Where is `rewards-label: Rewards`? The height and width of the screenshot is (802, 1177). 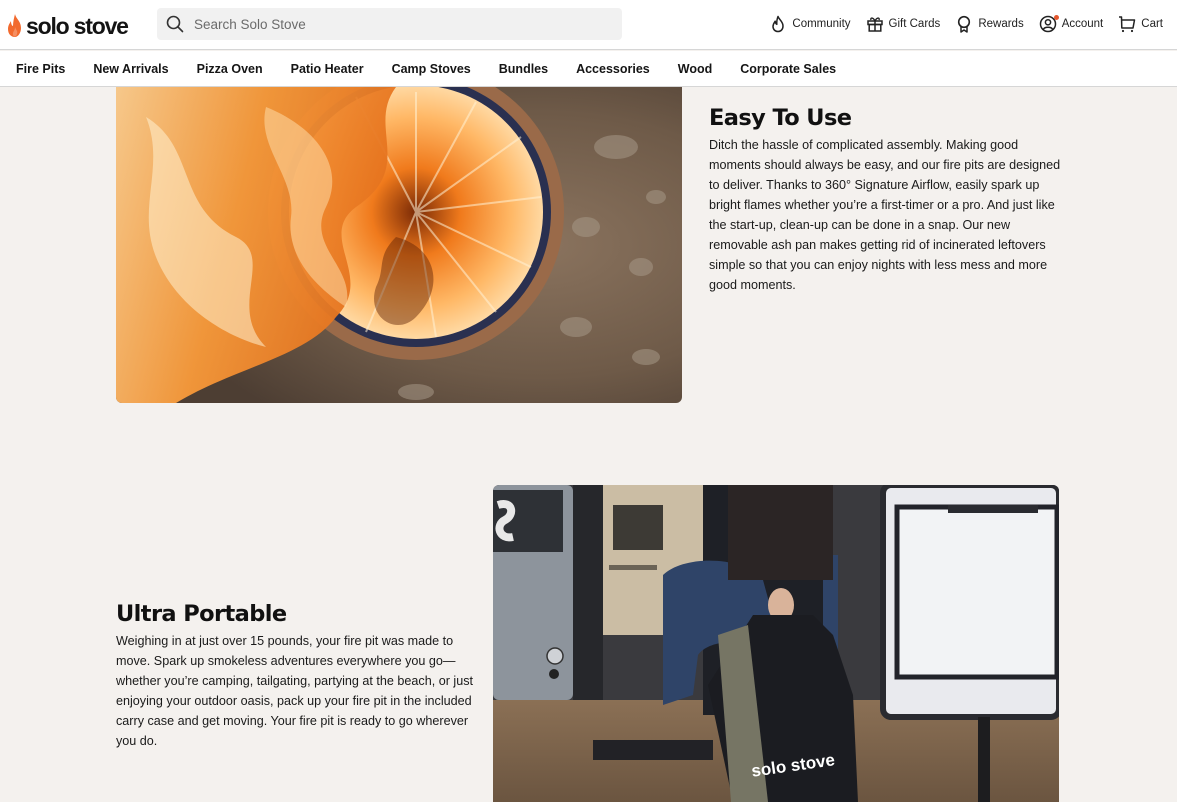
rewards-label: Rewards is located at coordinates (1001, 24).